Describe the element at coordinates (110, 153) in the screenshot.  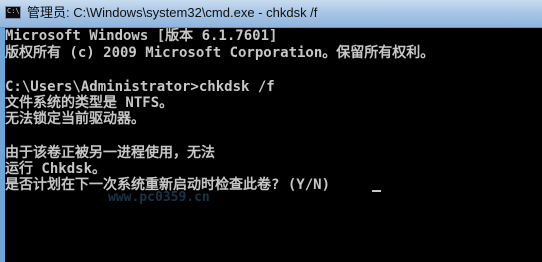
I see `console-line-in-use: 由于该卷正被另一进程使用，无法` at that location.